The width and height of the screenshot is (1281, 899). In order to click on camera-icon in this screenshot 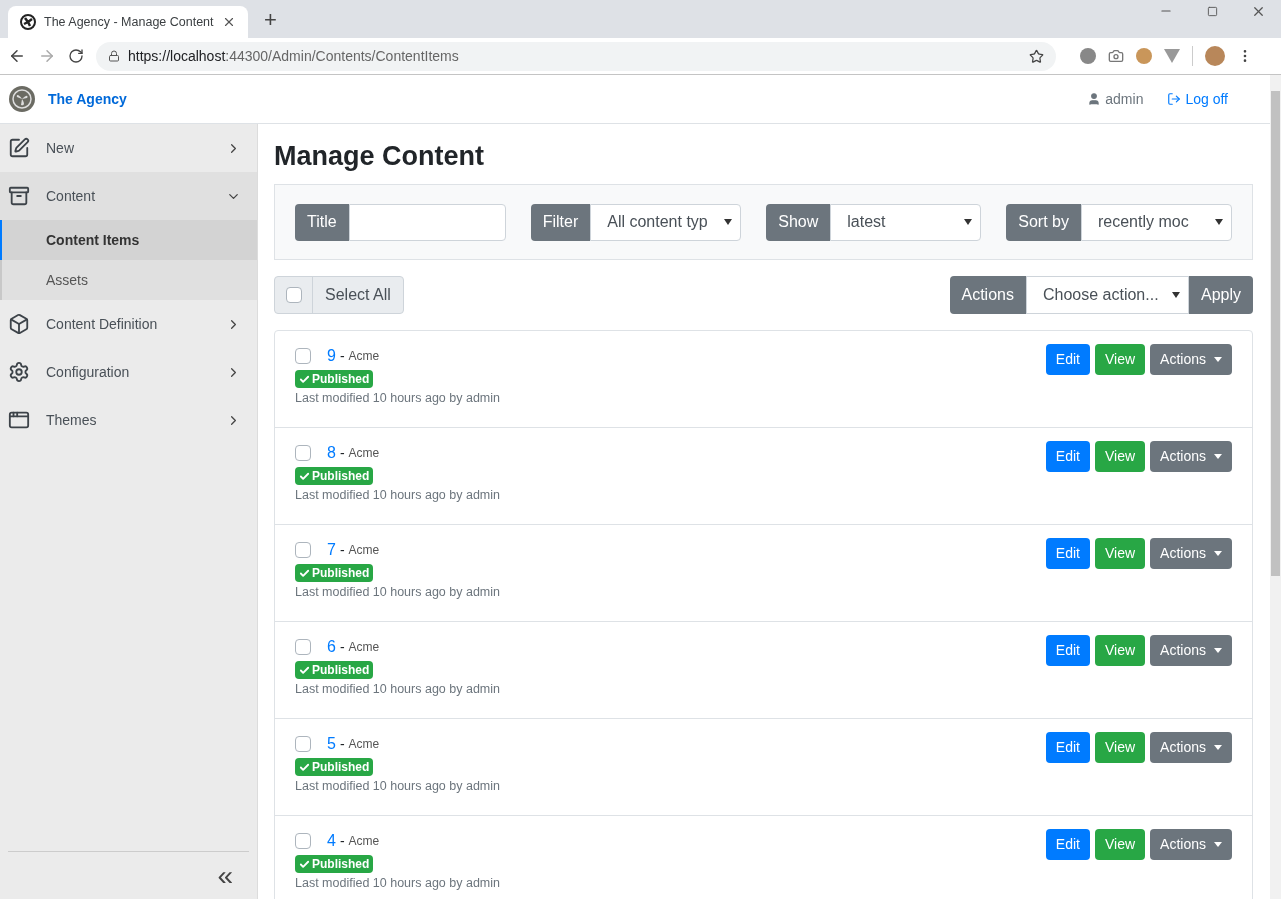, I will do `click(1116, 56)`.